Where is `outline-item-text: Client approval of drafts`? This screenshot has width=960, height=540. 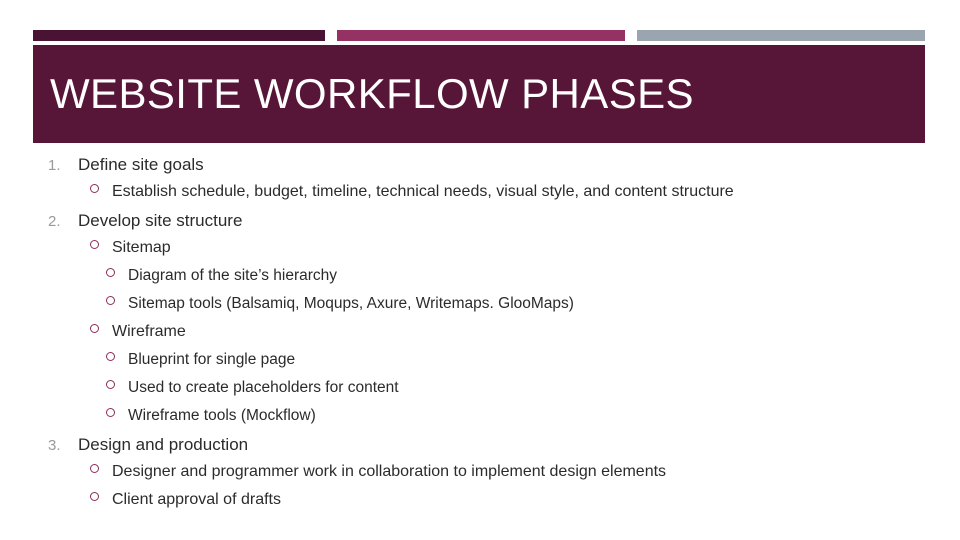 outline-item-text: Client approval of drafts is located at coordinates (196, 499).